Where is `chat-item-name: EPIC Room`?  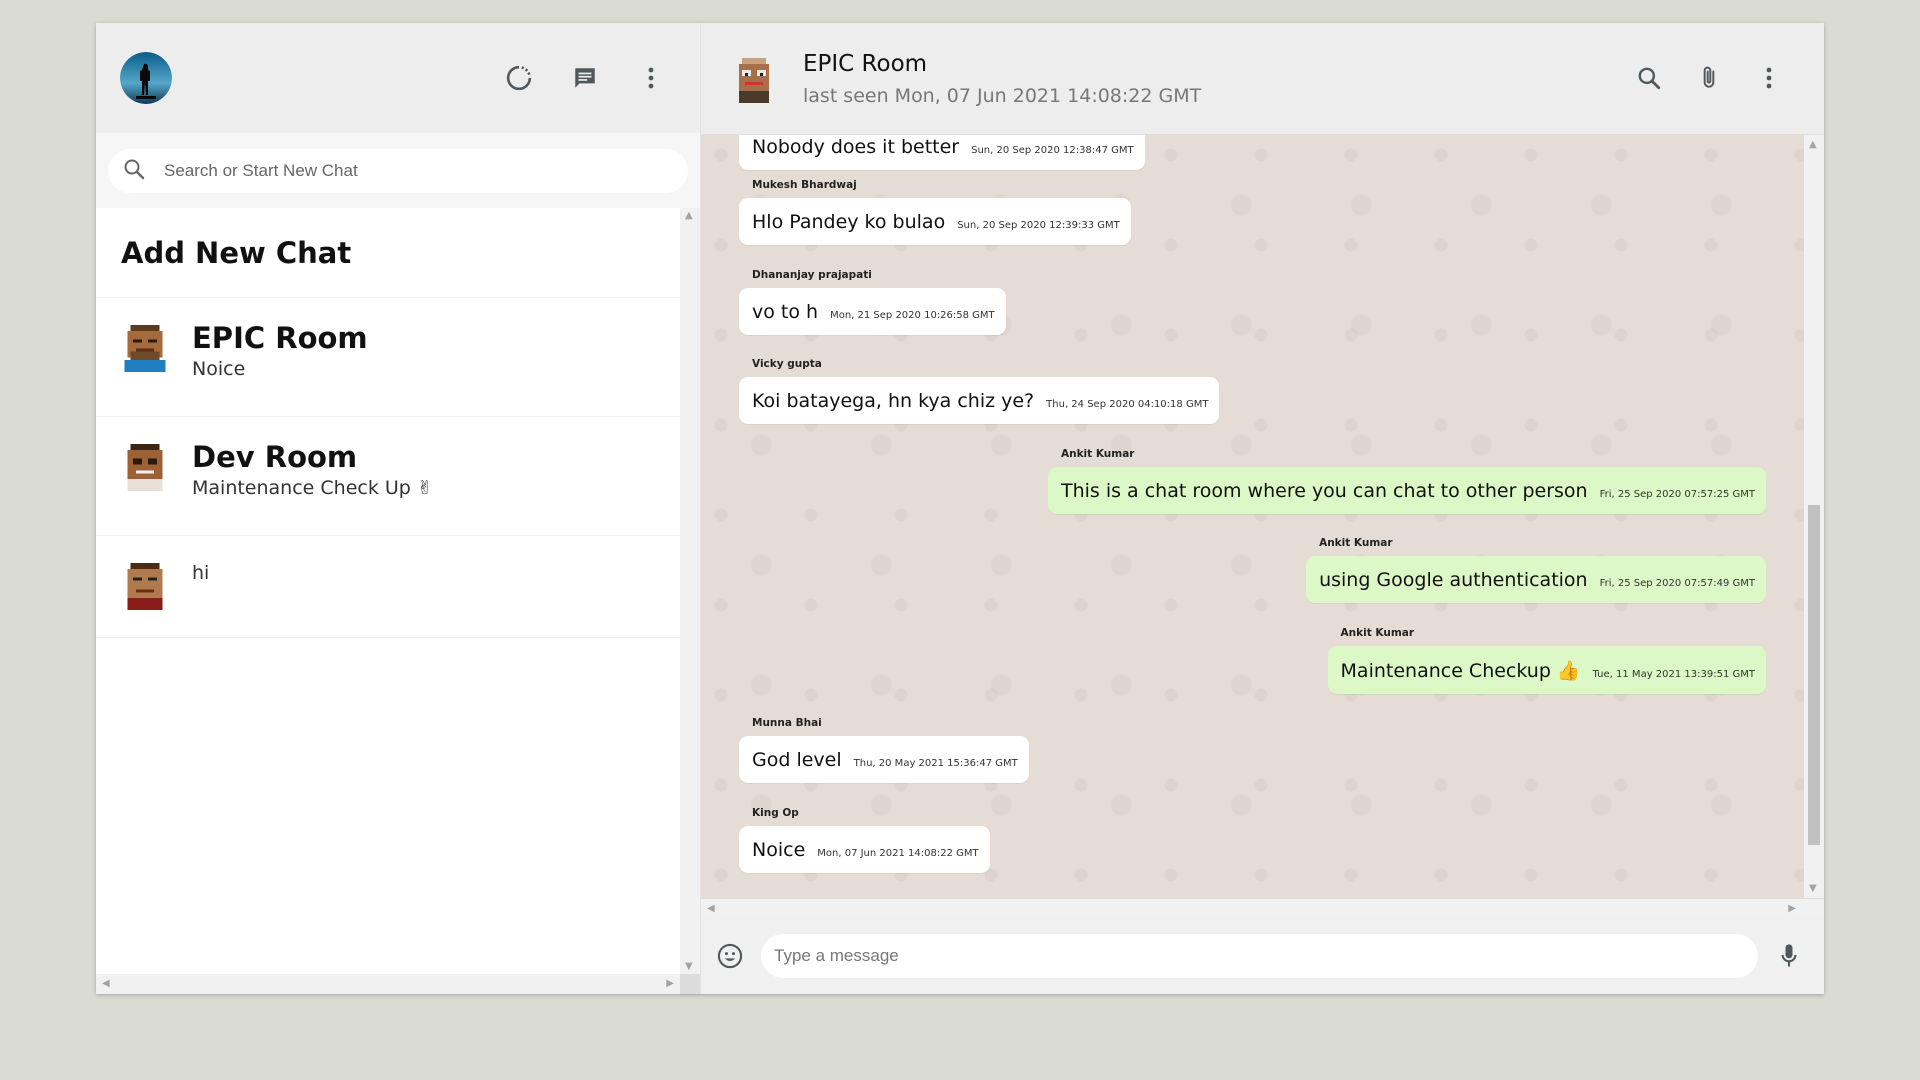
chat-item-name: EPIC Room is located at coordinates (280, 338).